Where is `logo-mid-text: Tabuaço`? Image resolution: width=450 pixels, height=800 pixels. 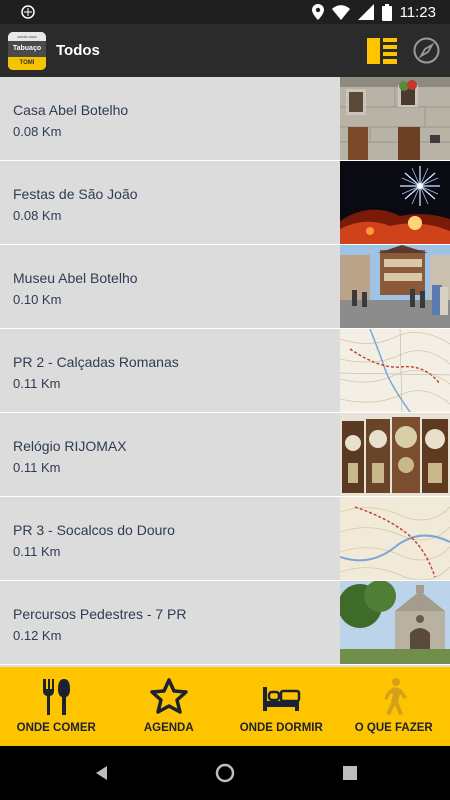 logo-mid-text: Tabuaço is located at coordinates (27, 49).